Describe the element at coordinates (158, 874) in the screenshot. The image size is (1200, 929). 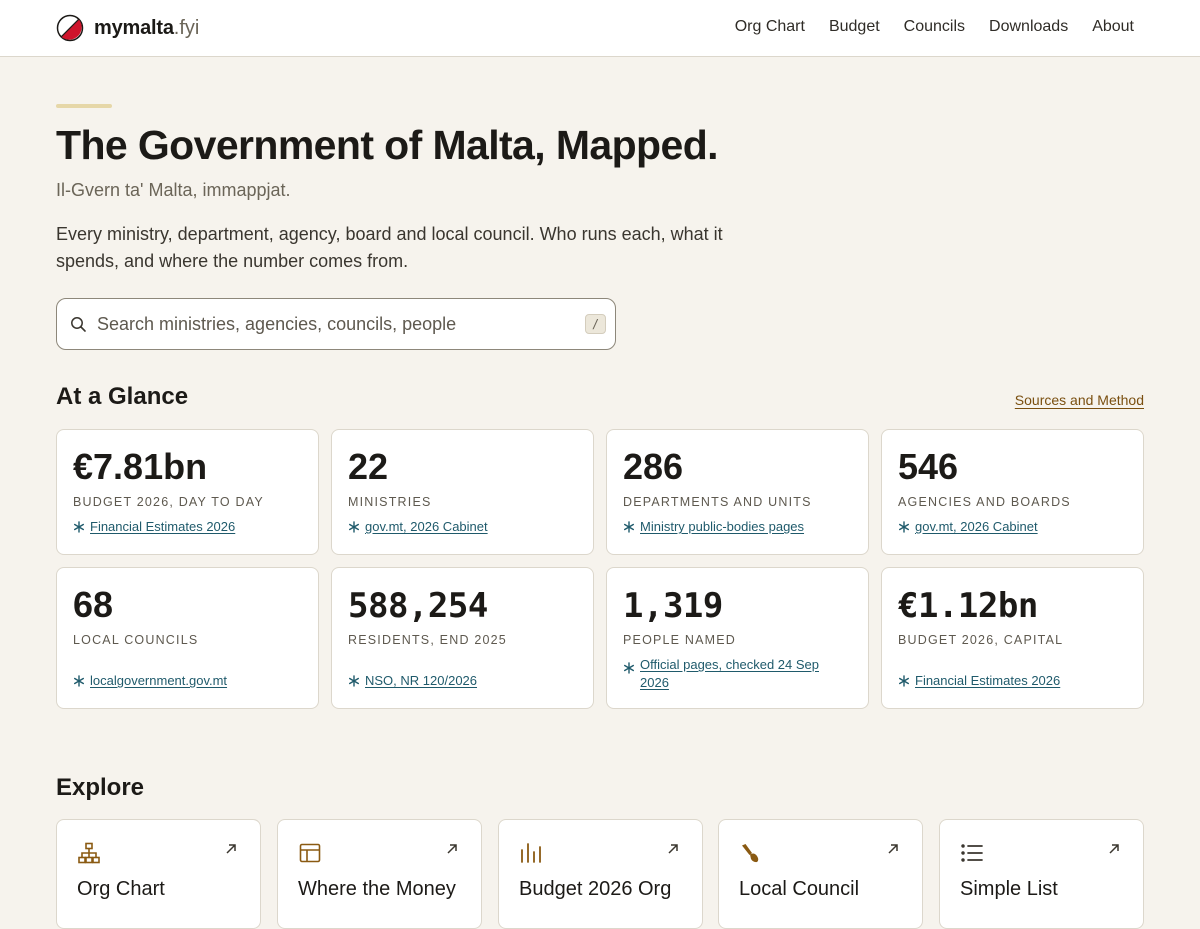
I see `explore-card-org-chart: Org Chart` at that location.